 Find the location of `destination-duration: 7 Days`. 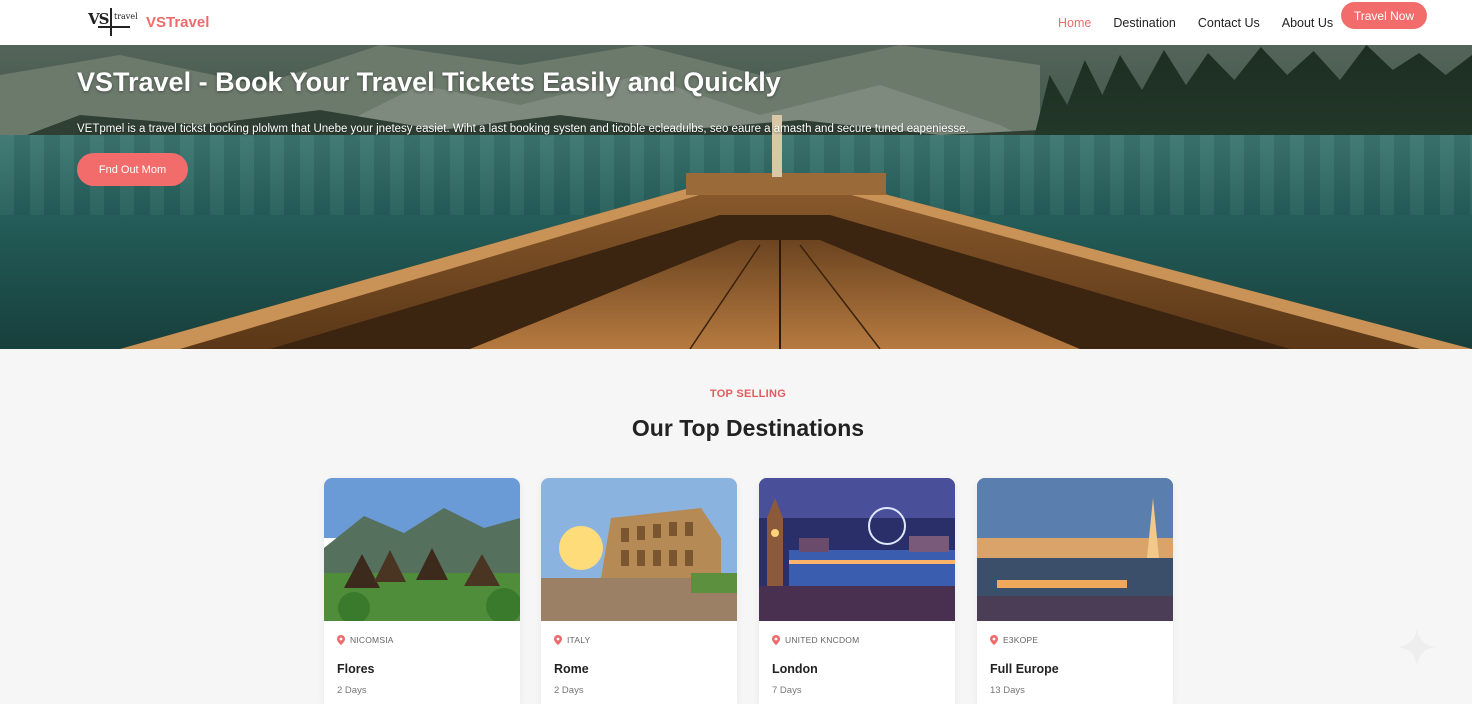

destination-duration: 7 Days is located at coordinates (787, 690).